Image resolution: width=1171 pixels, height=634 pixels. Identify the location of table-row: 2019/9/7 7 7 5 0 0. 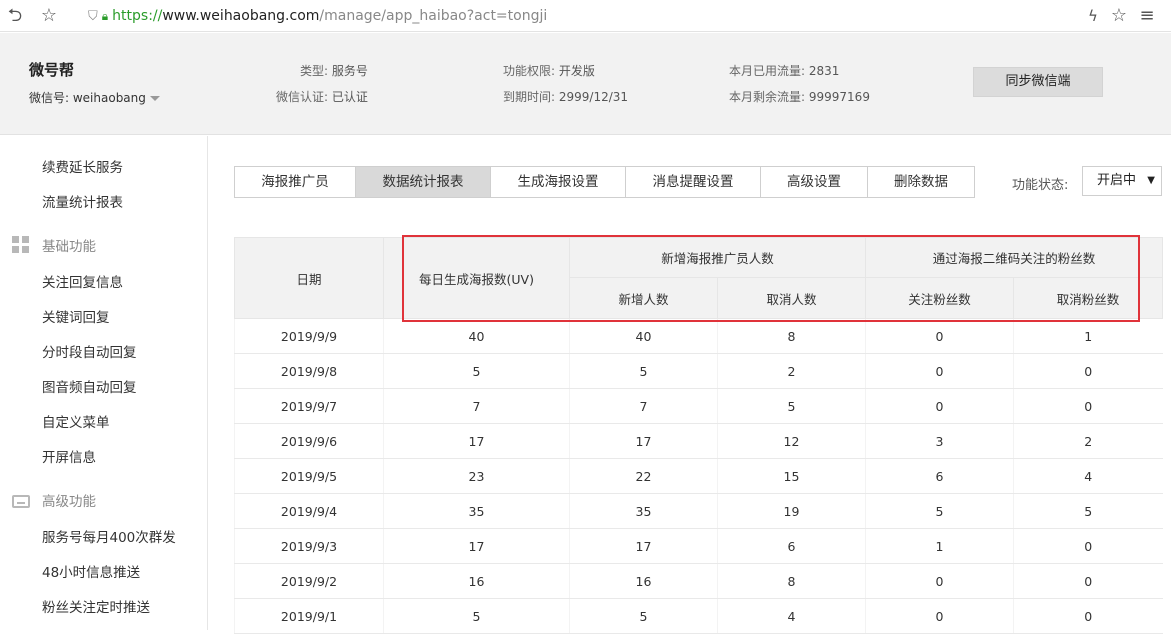
(698, 406).